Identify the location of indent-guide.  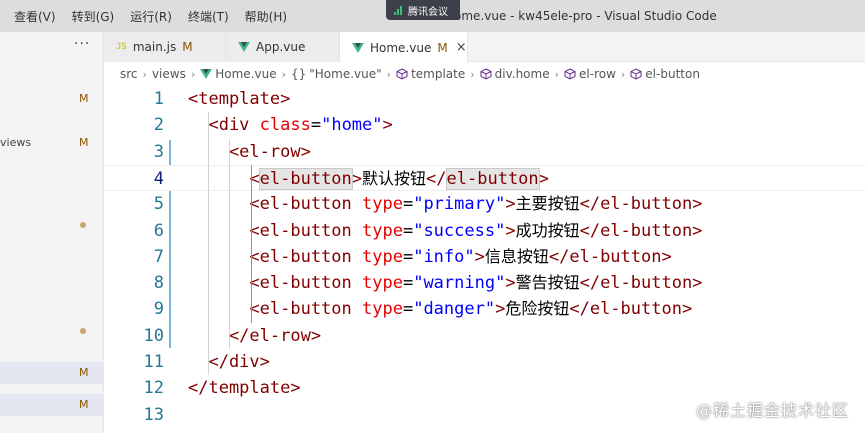
(252, 243).